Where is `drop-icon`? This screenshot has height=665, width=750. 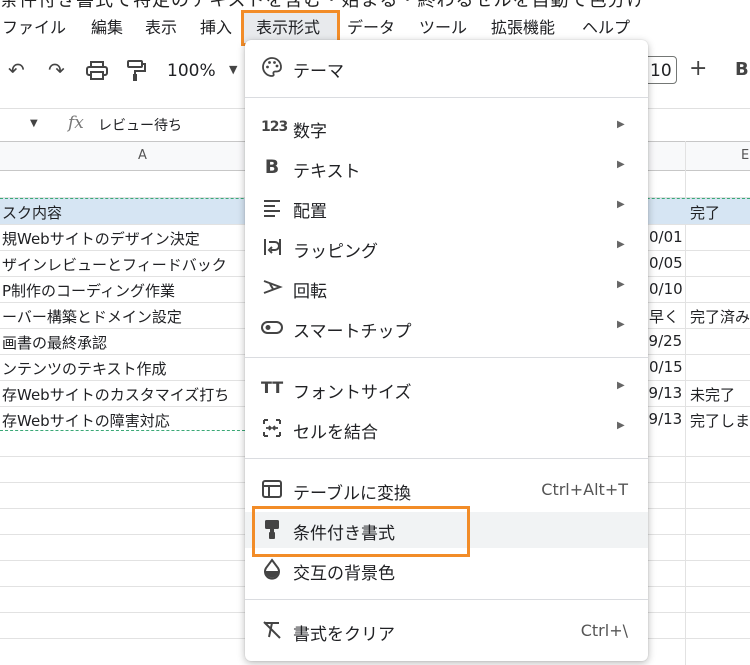 drop-icon is located at coordinates (272, 569).